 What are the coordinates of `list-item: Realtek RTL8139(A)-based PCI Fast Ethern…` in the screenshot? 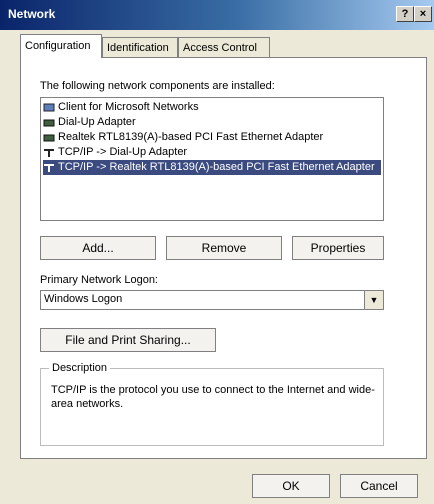 It's located at (212, 137).